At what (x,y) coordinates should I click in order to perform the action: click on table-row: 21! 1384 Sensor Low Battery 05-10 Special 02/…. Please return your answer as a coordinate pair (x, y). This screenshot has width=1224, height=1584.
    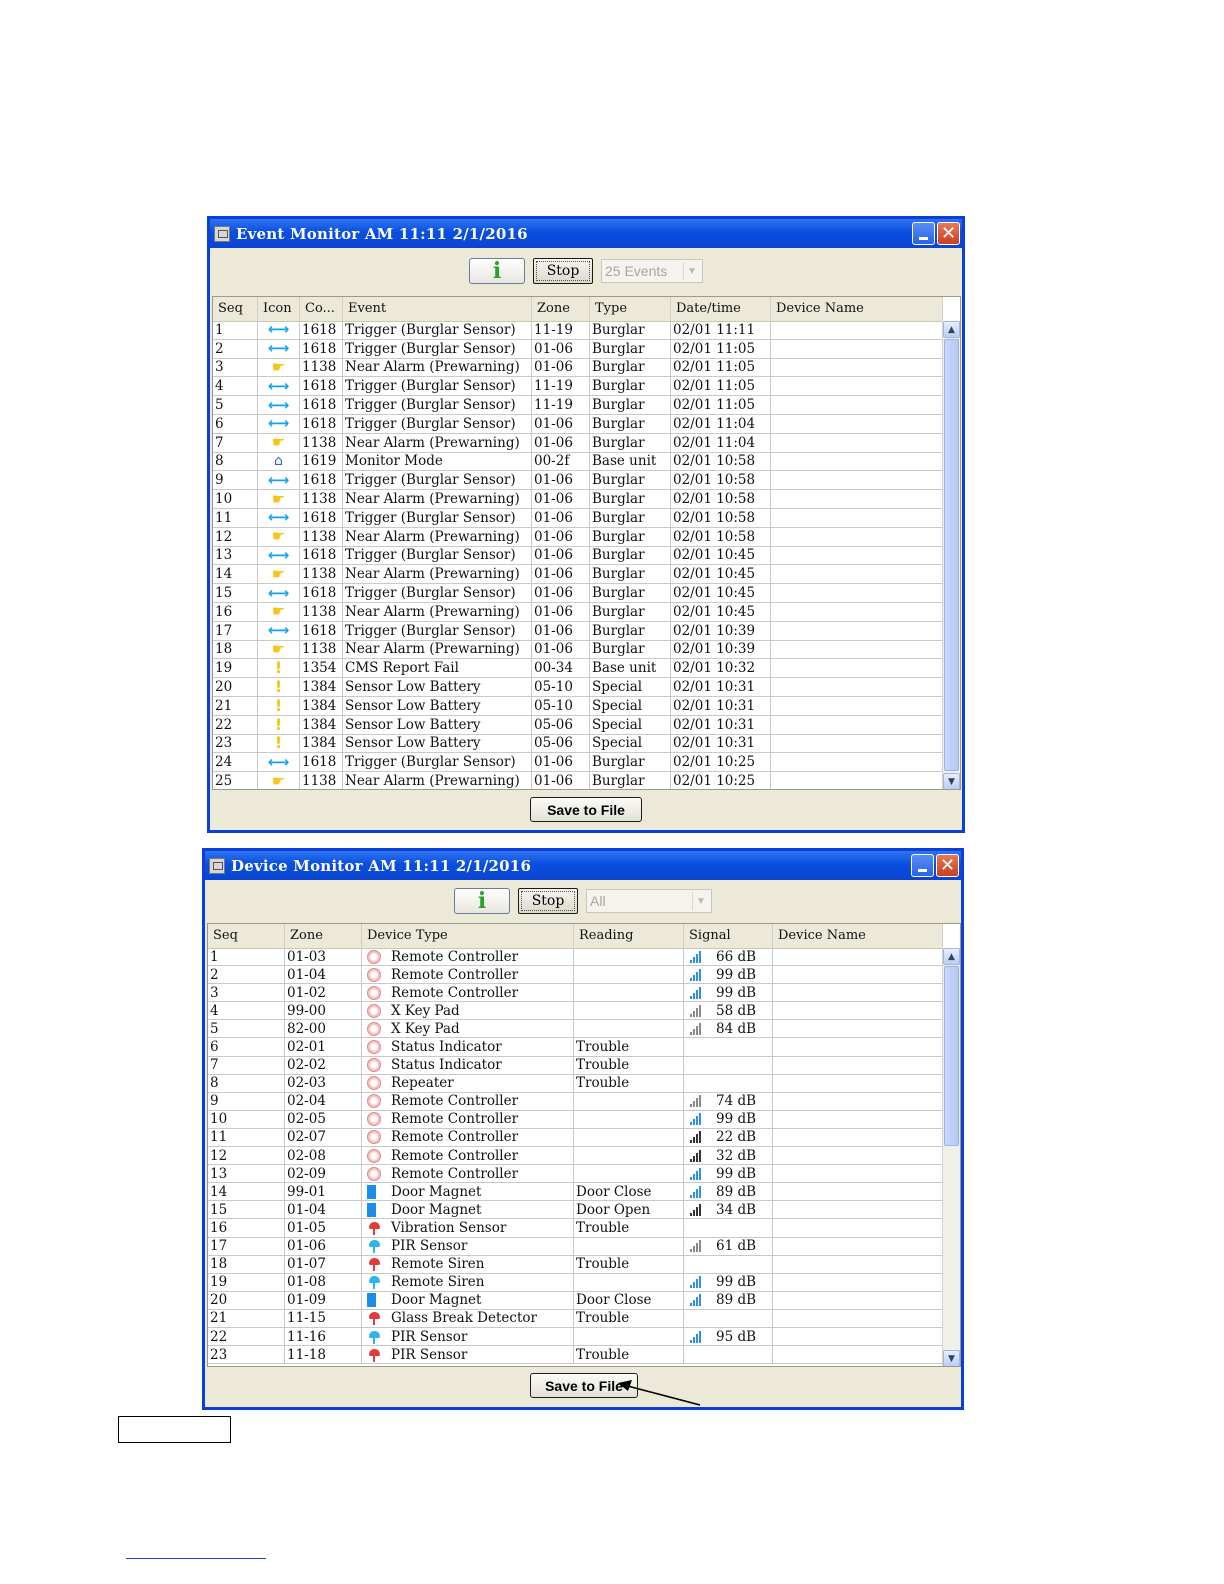
    Looking at the image, I should click on (578, 706).